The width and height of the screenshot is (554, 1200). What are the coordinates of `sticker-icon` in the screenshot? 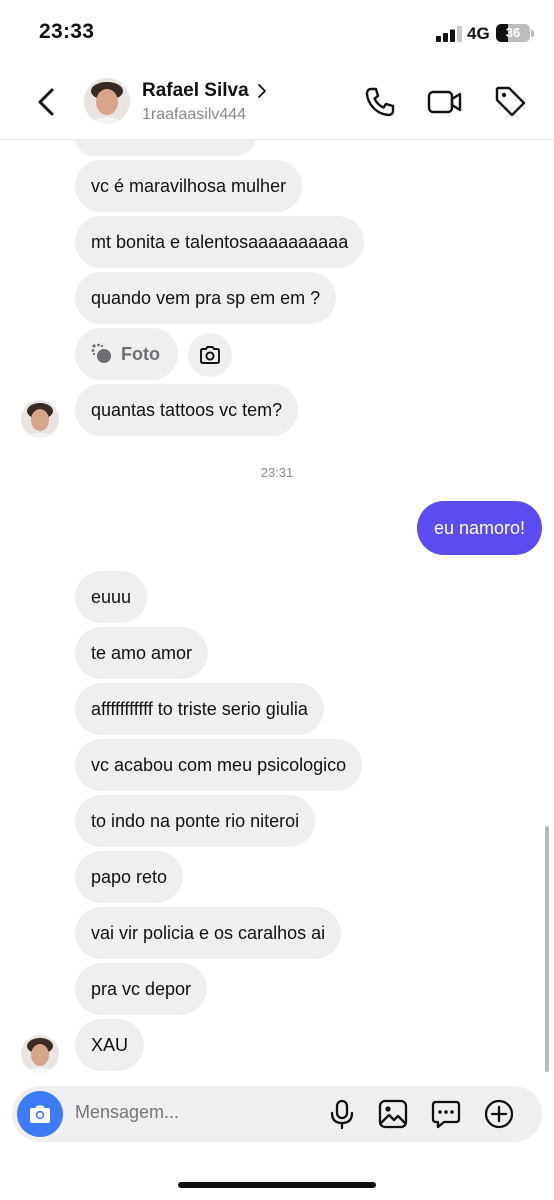 It's located at (446, 1114).